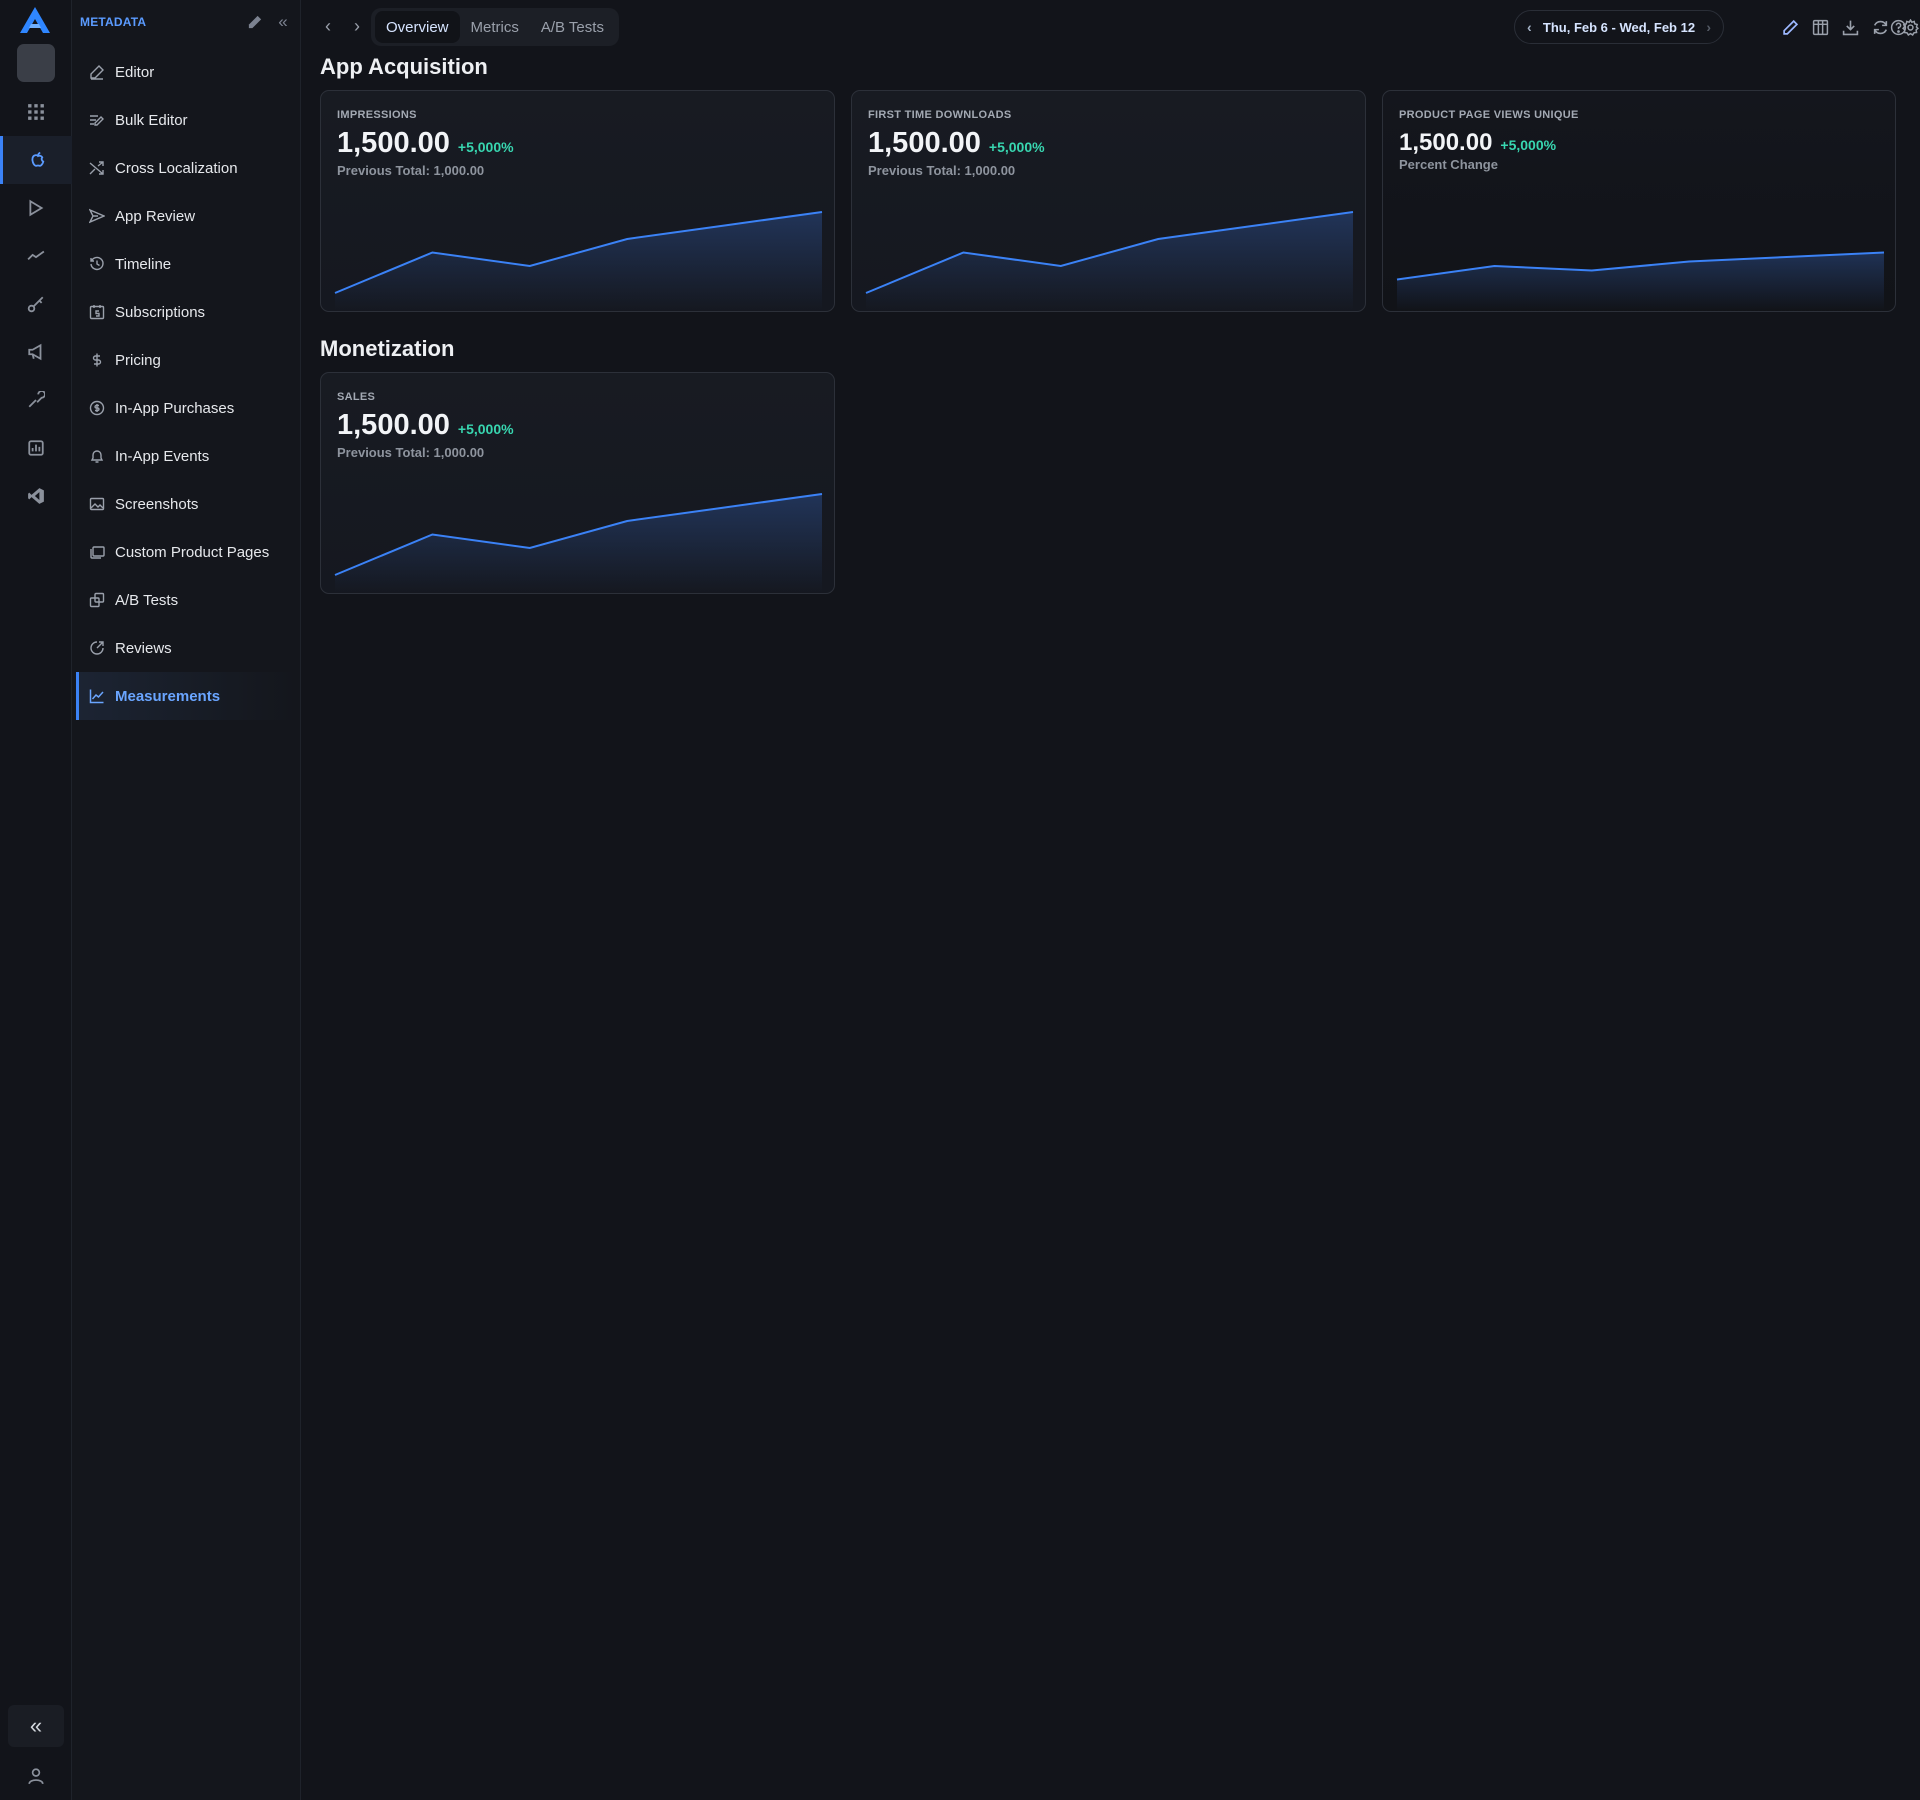  I want to click on sidebar-item-label: Reviews, so click(143, 648).